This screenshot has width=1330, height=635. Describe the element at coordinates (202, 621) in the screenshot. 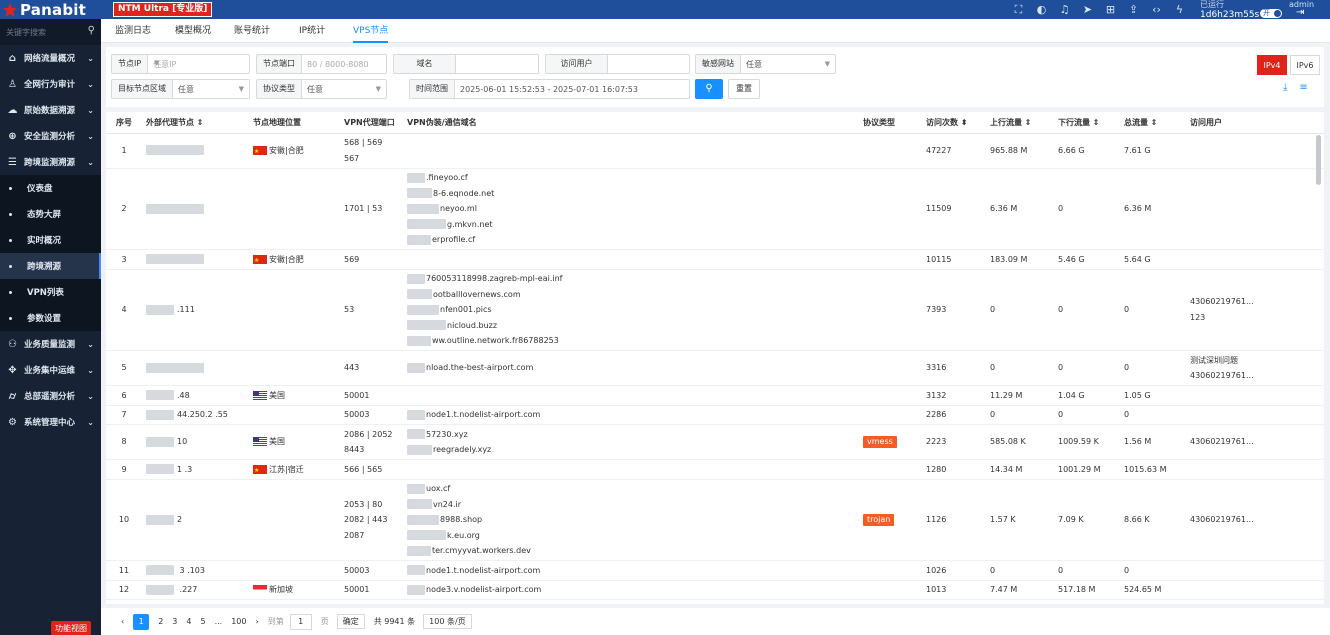

I see `page-5: 5` at that location.